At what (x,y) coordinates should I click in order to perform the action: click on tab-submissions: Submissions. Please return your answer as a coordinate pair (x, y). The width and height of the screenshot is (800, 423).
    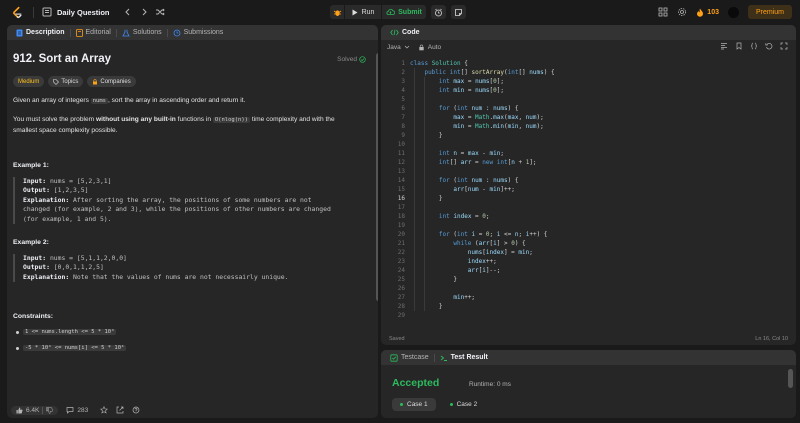
    Looking at the image, I should click on (198, 32).